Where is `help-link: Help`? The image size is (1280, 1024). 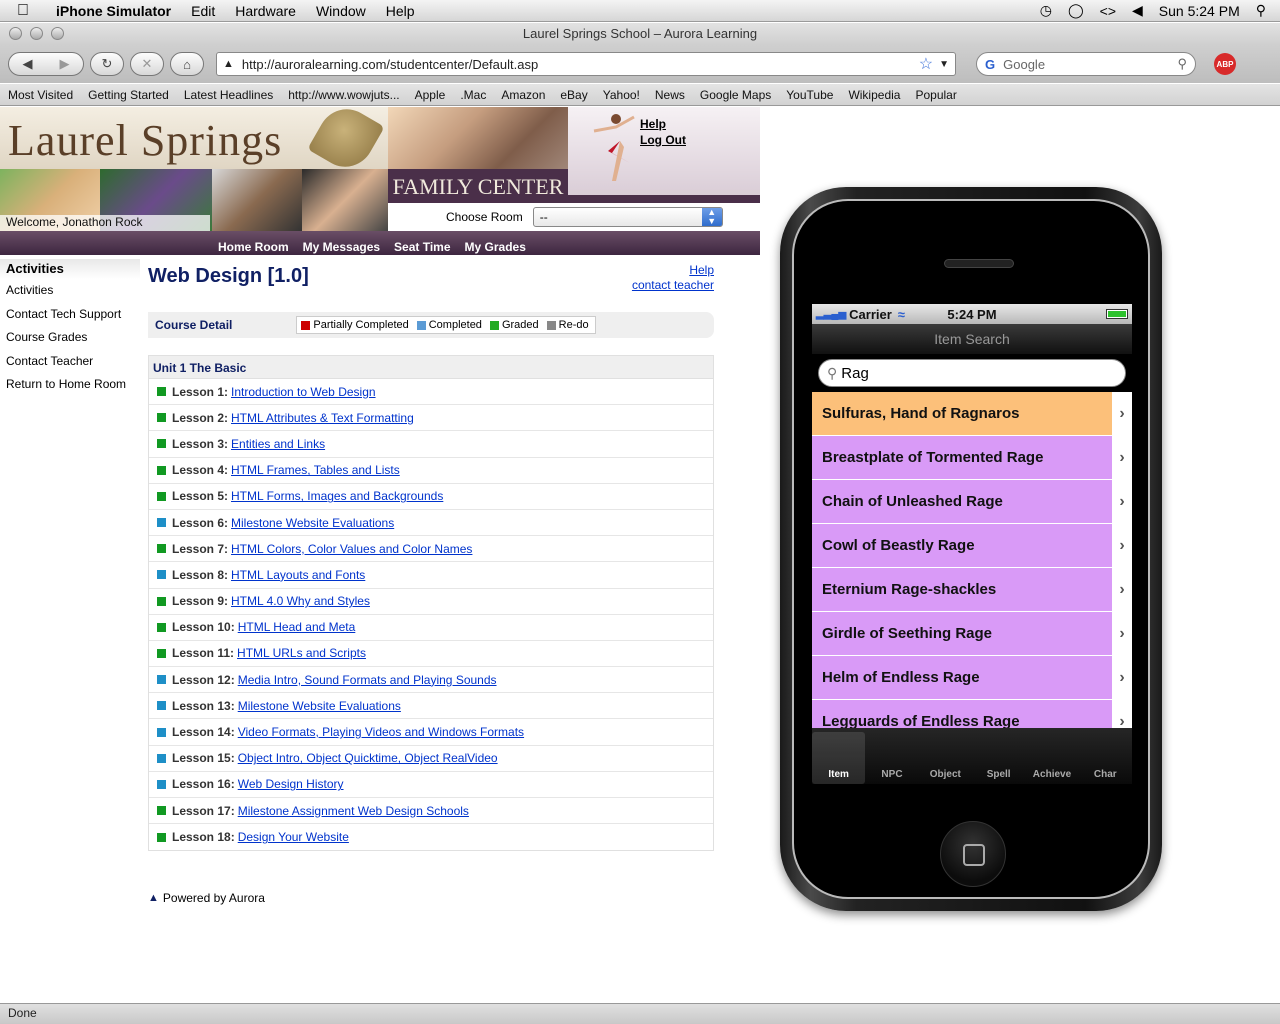 help-link: Help is located at coordinates (673, 270).